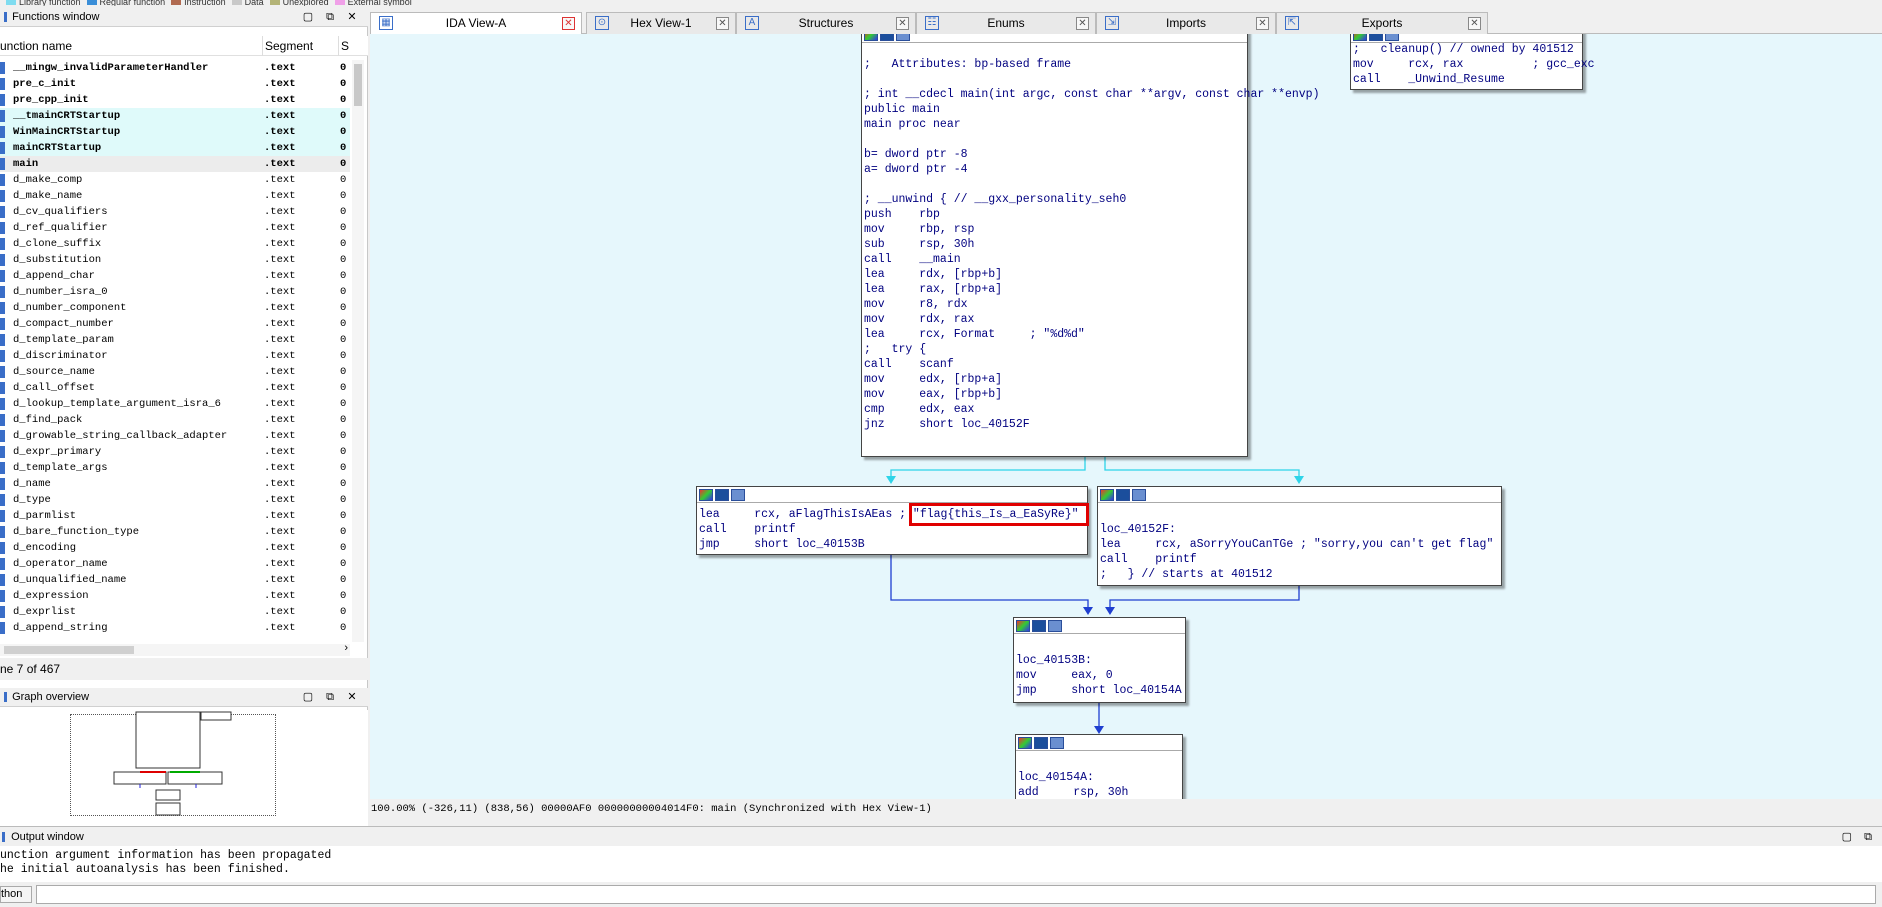 Image resolution: width=1882 pixels, height=907 pixels. What do you see at coordinates (16, 894) in the screenshot?
I see `python-language-button: thon` at bounding box center [16, 894].